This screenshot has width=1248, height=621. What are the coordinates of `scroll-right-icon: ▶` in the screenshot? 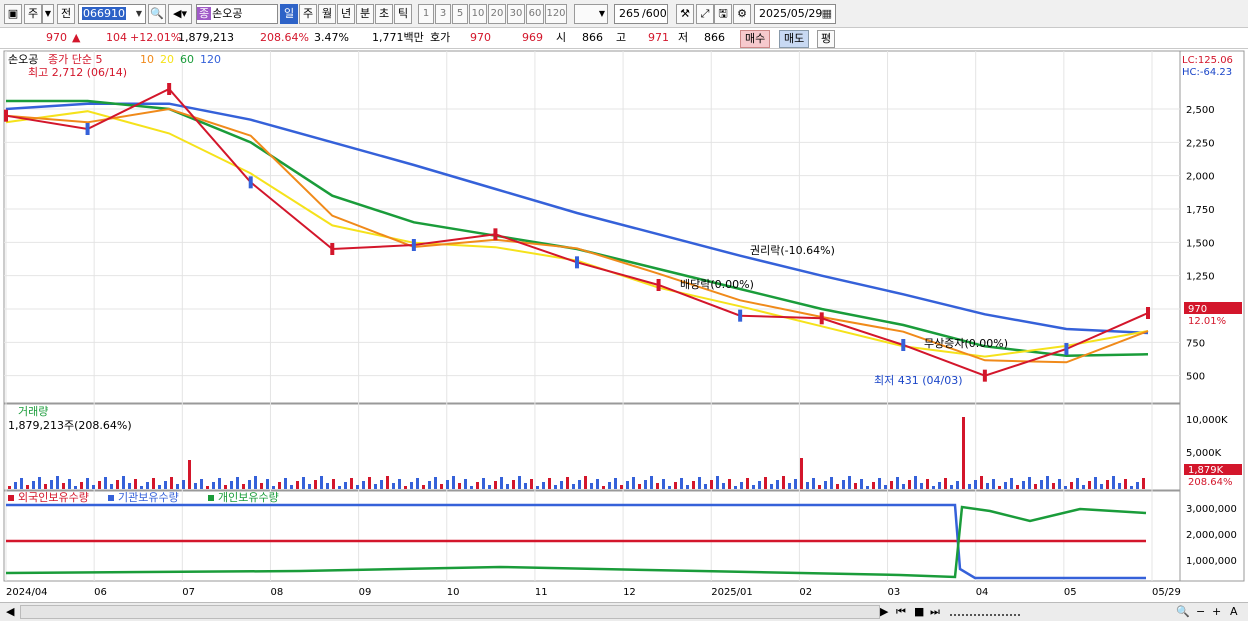 It's located at (884, 612).